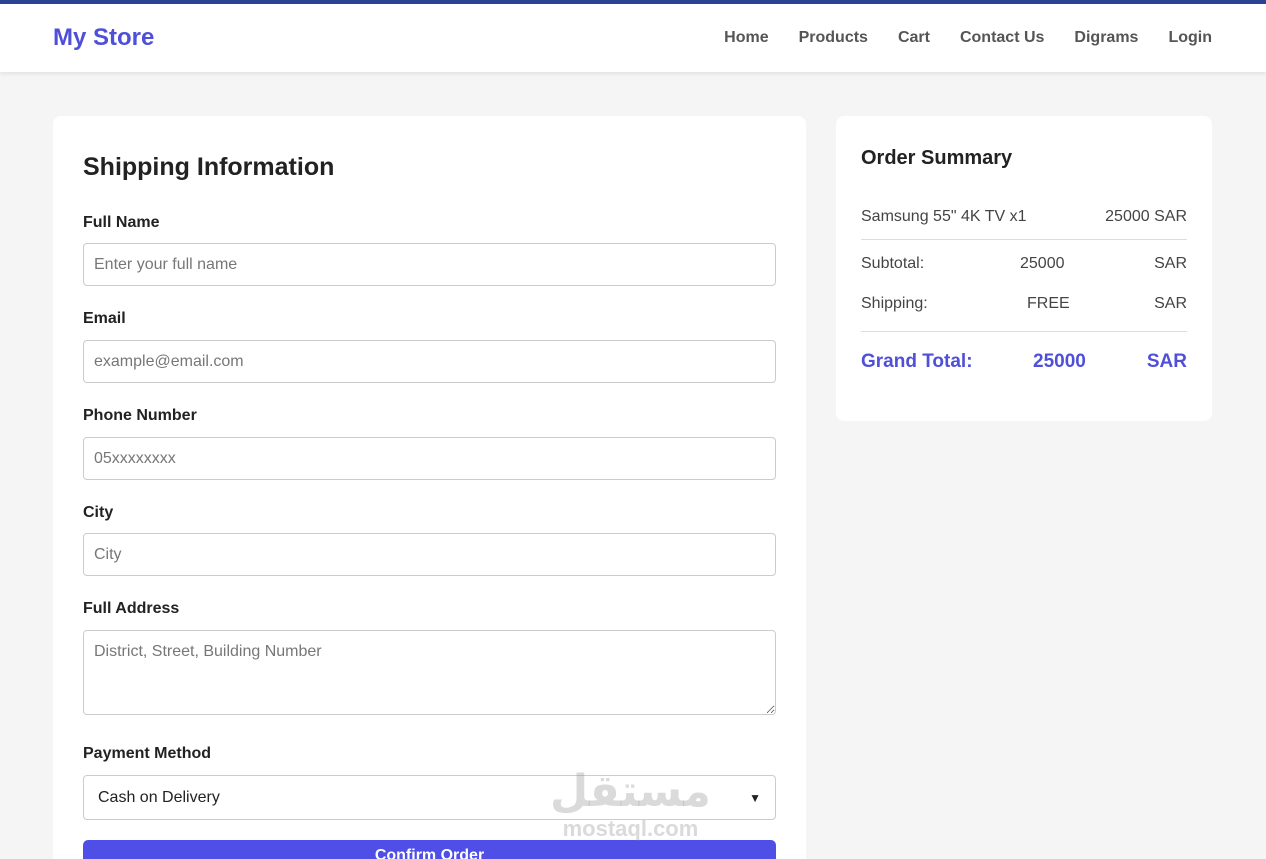  I want to click on nav-link-diagrams: Digrams, so click(1106, 38).